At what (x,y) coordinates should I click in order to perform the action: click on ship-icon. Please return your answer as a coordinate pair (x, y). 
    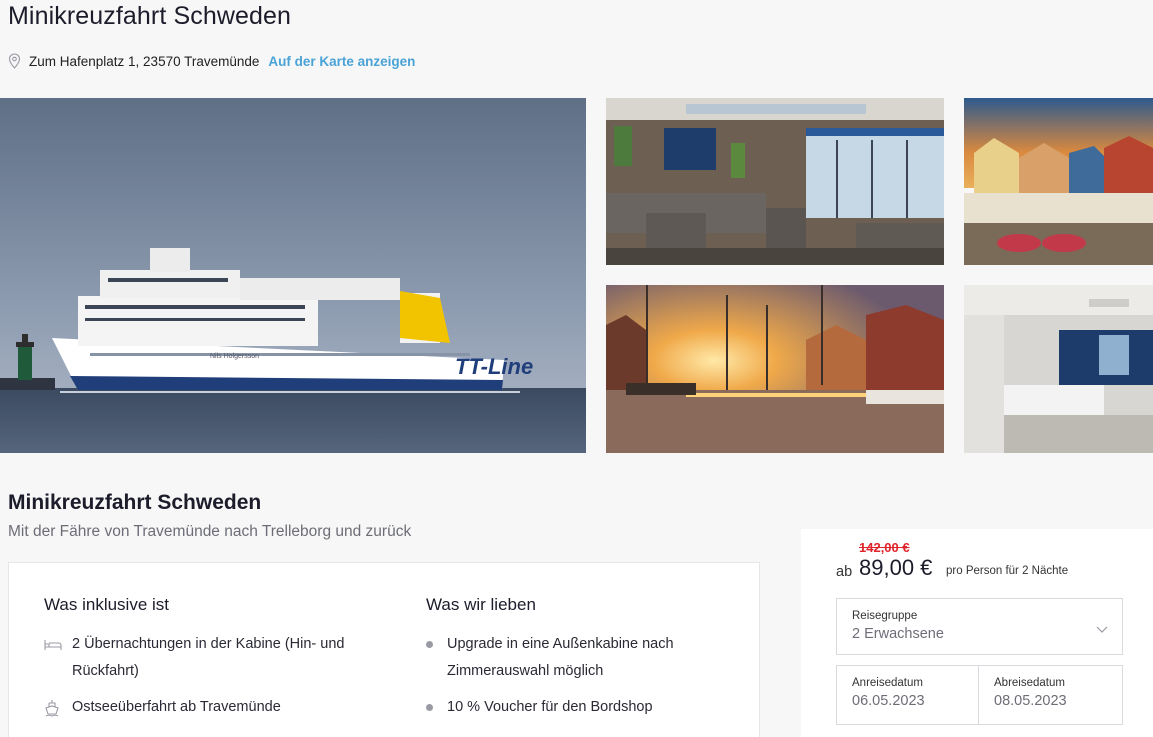
    Looking at the image, I should click on (58, 707).